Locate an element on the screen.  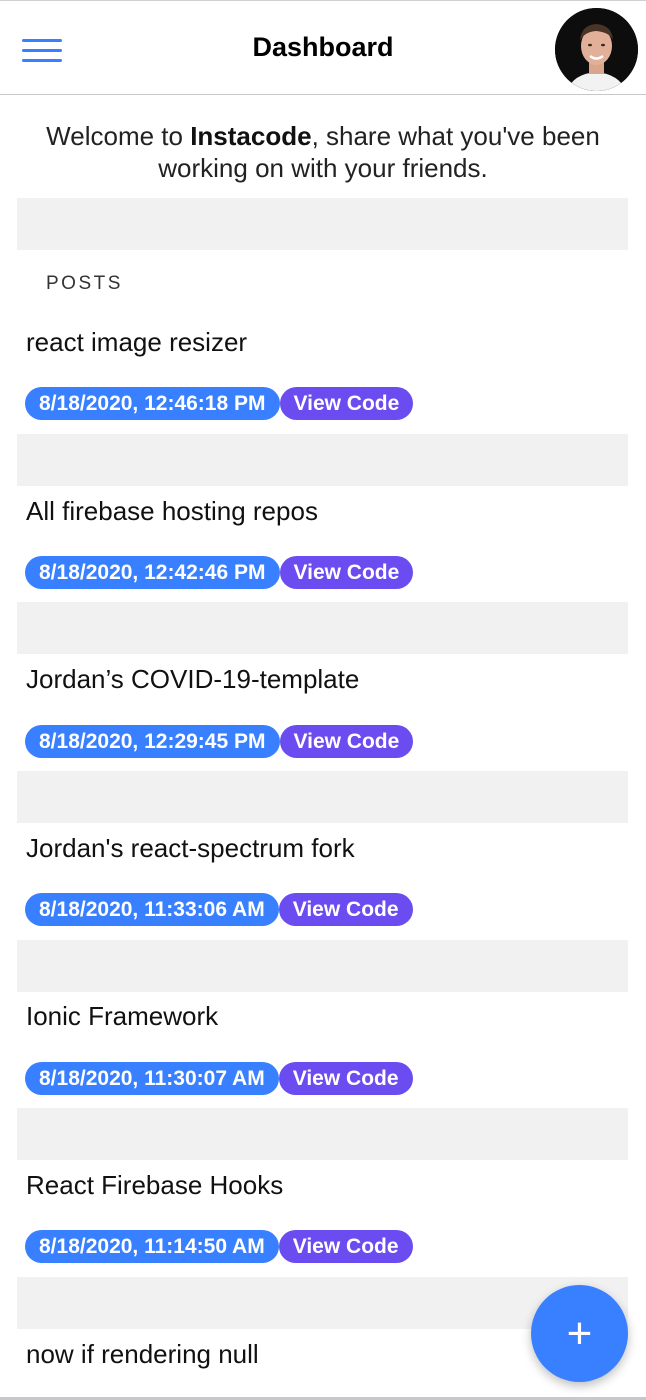
post-title: react image resizer is located at coordinates (136, 342).